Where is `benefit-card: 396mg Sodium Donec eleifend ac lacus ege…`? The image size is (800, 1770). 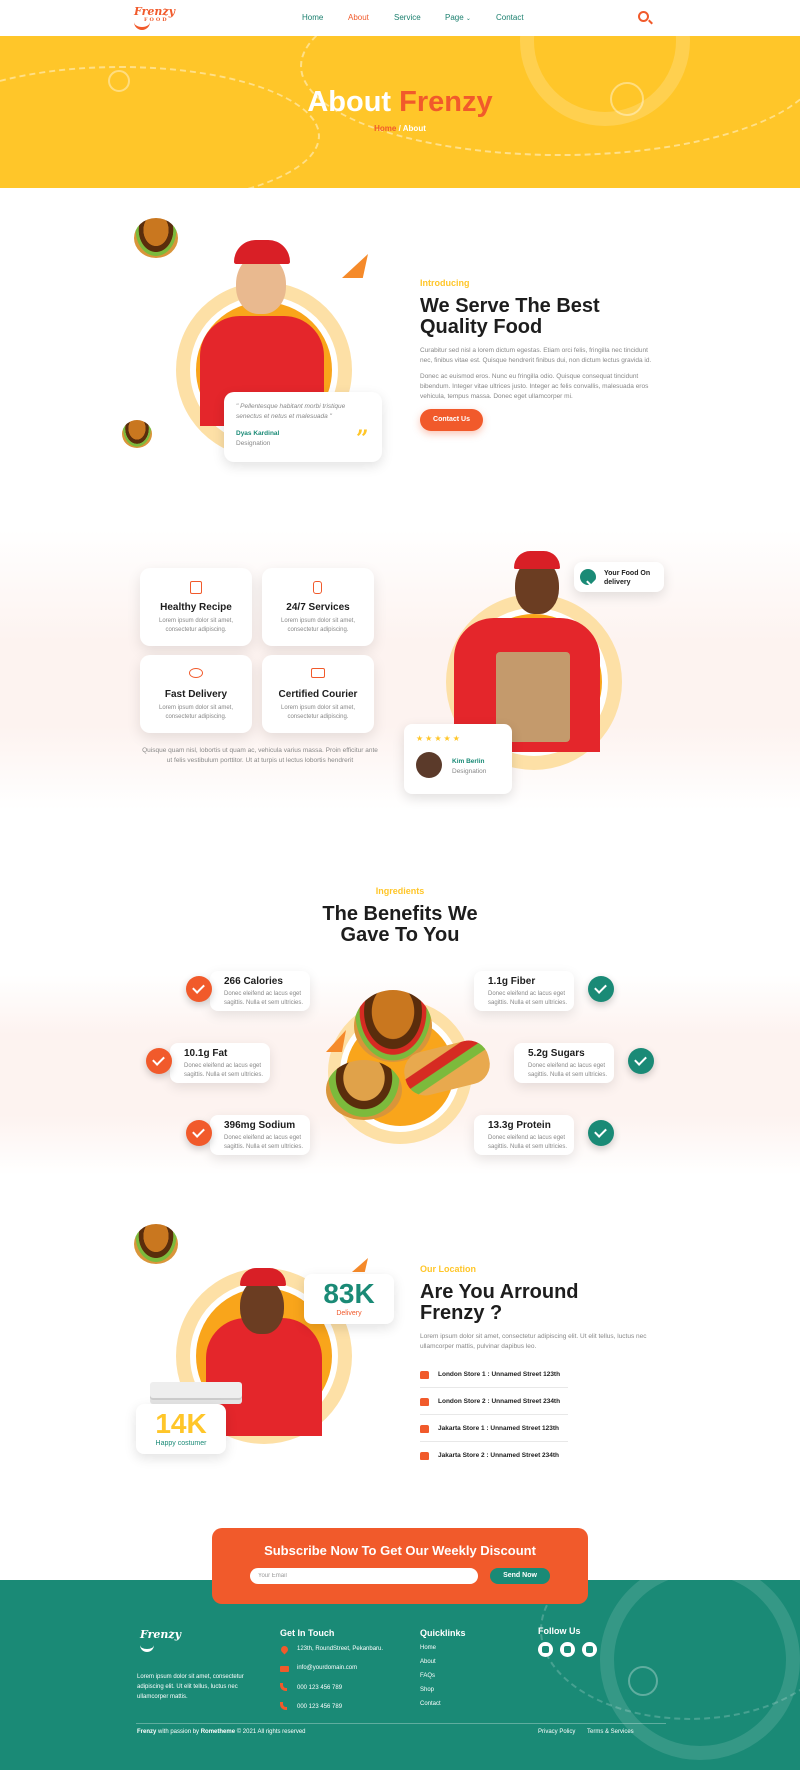
benefit-card: 396mg Sodium Donec eleifend ac lacus ege… is located at coordinates (260, 1135).